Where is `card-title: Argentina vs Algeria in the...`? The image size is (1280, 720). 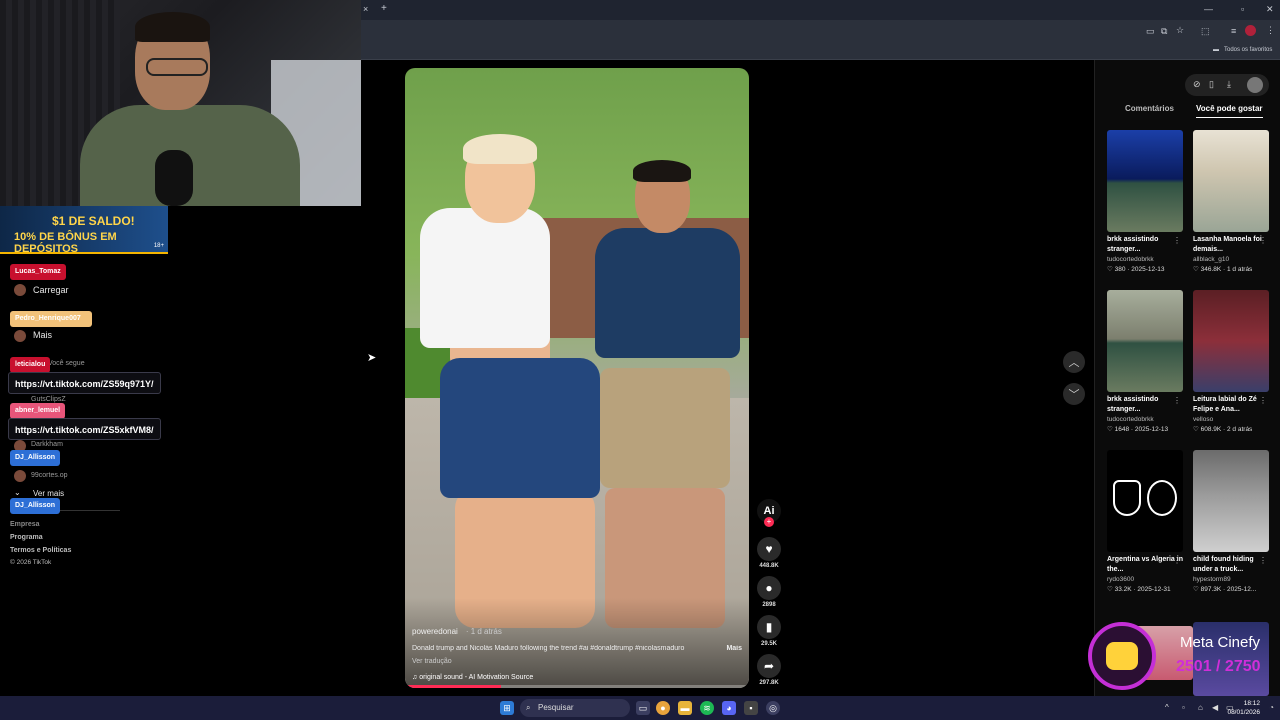
card-title: Argentina vs Algeria in the... is located at coordinates (1145, 565).